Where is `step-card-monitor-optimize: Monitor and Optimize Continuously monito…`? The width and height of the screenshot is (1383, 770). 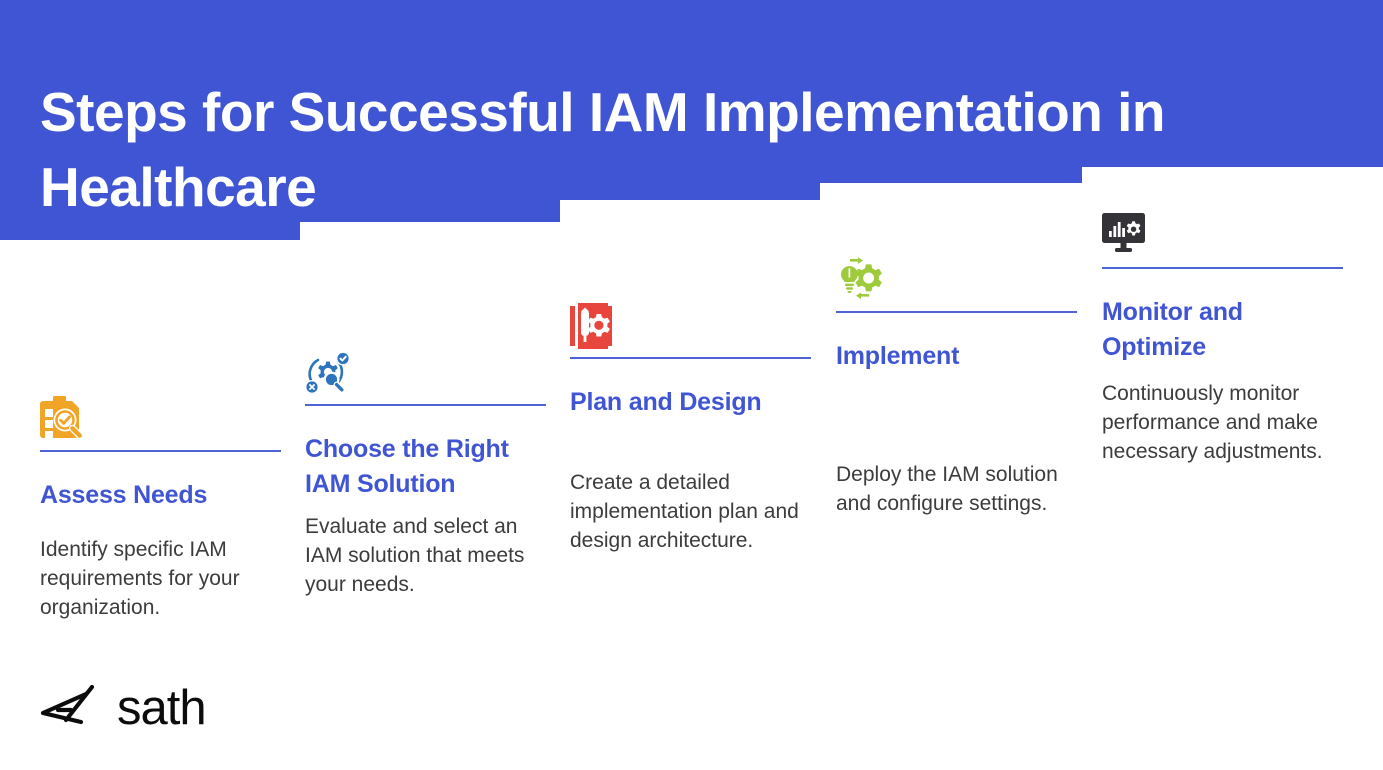 step-card-monitor-optimize: Monitor and Optimize Continuously monito… is located at coordinates (1225, 339).